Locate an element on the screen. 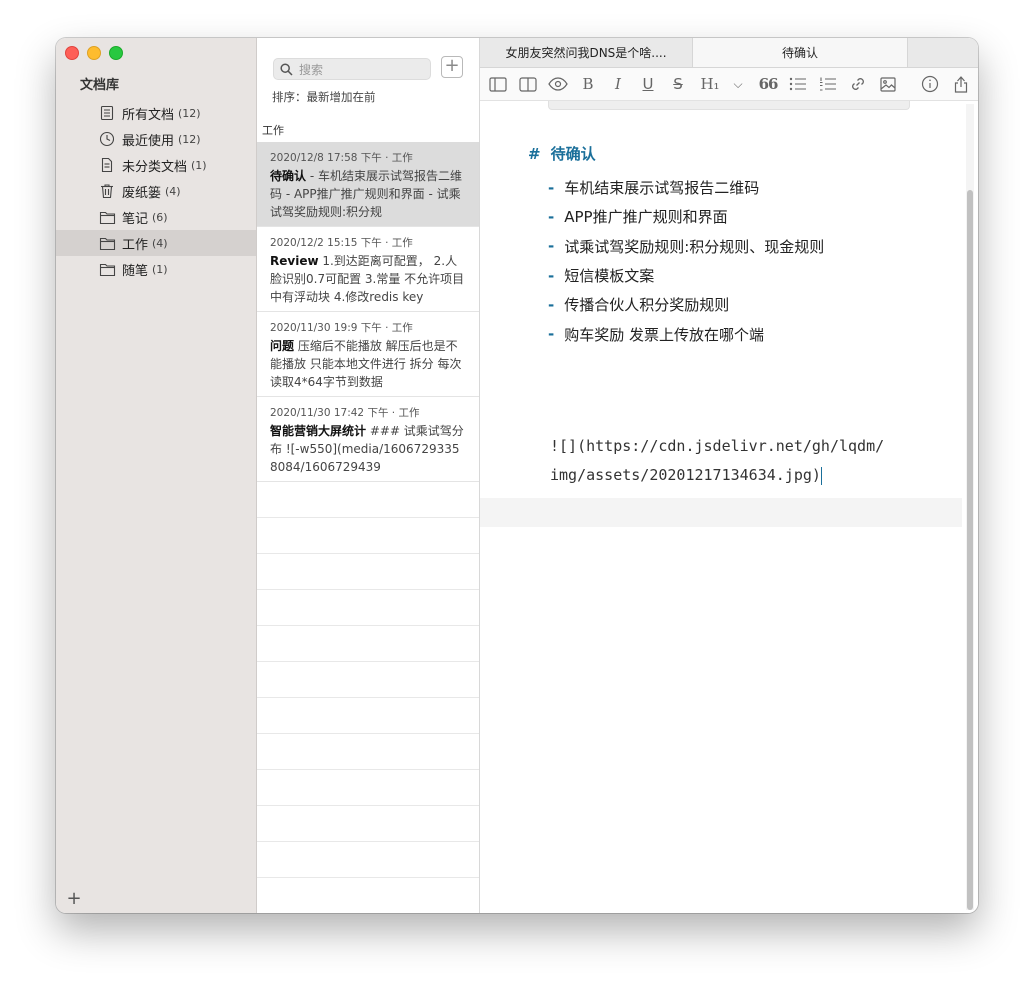  image-icon is located at coordinates (888, 84).